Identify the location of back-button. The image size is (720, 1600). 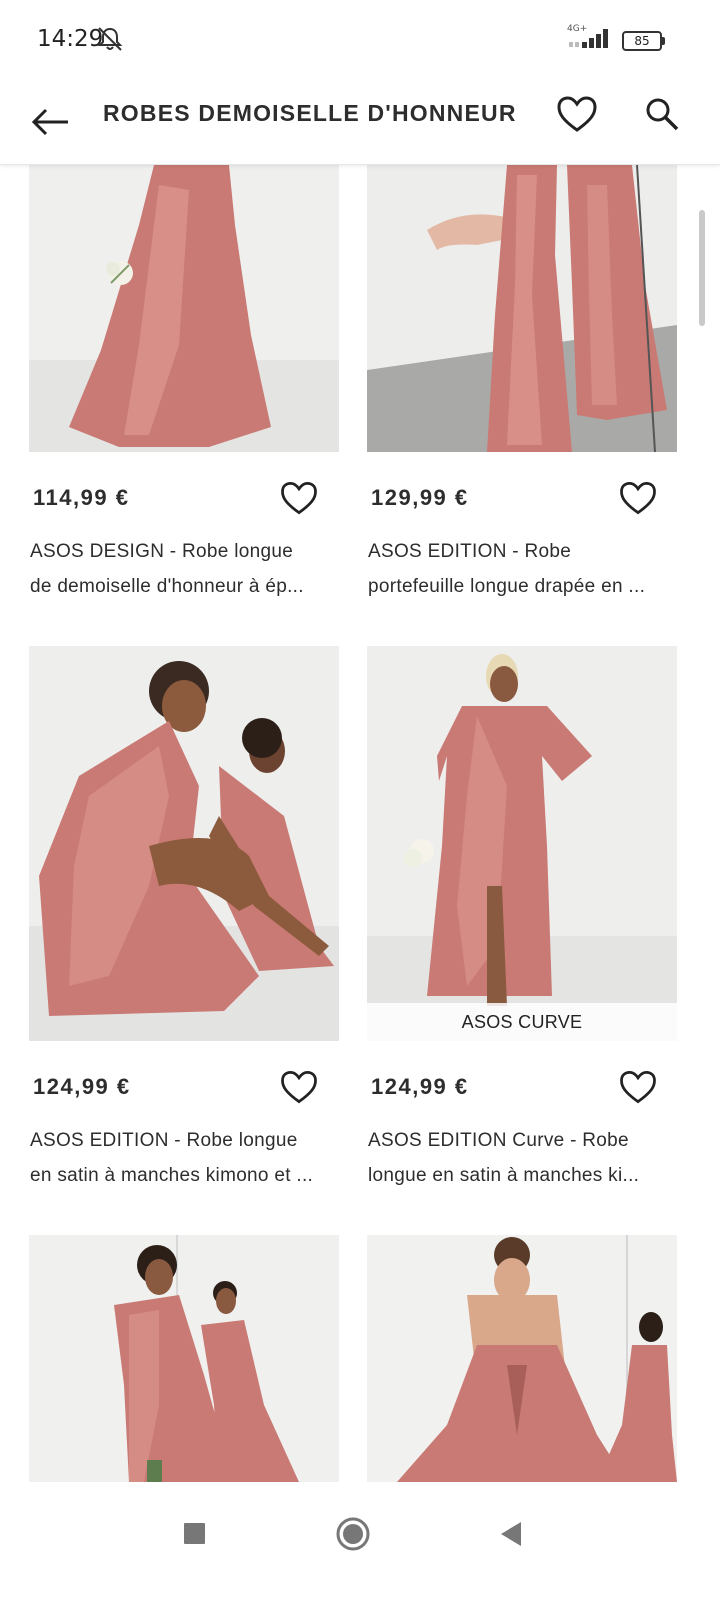
(52, 116).